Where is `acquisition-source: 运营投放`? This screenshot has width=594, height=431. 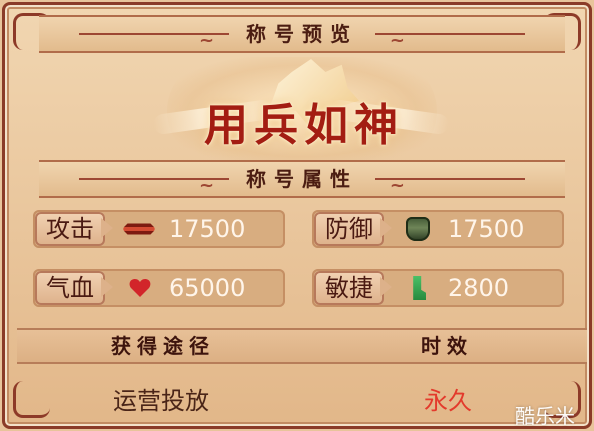
acquisition-source: 运营投放 is located at coordinates (161, 401).